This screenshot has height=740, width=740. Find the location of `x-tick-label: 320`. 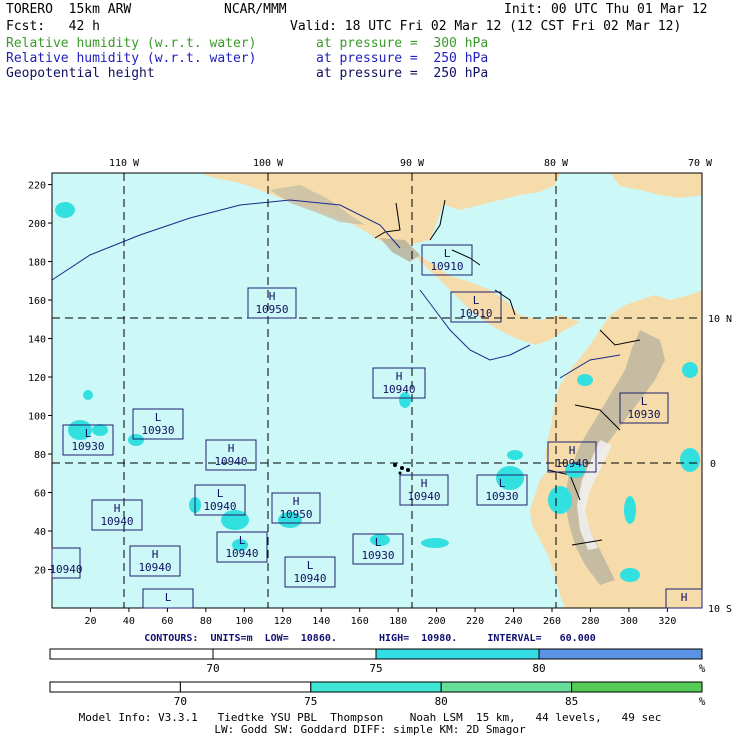

x-tick-label: 320 is located at coordinates (667, 621).